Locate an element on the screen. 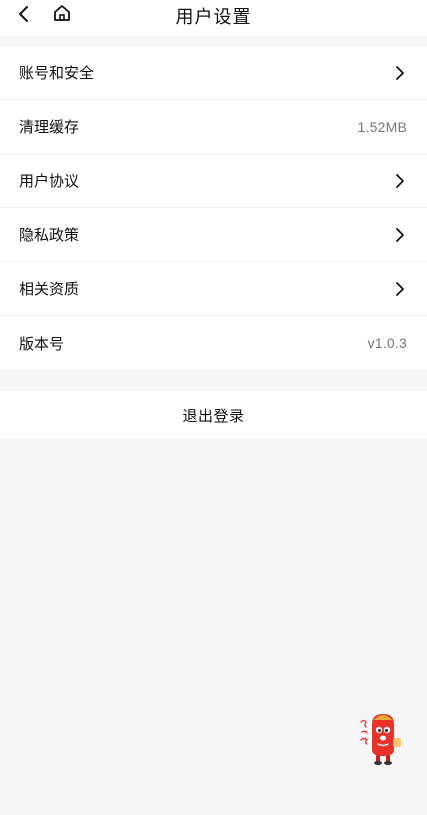 This screenshot has width=427, height=815. settings-item-qualifications: 相关资质 is located at coordinates (213, 289).